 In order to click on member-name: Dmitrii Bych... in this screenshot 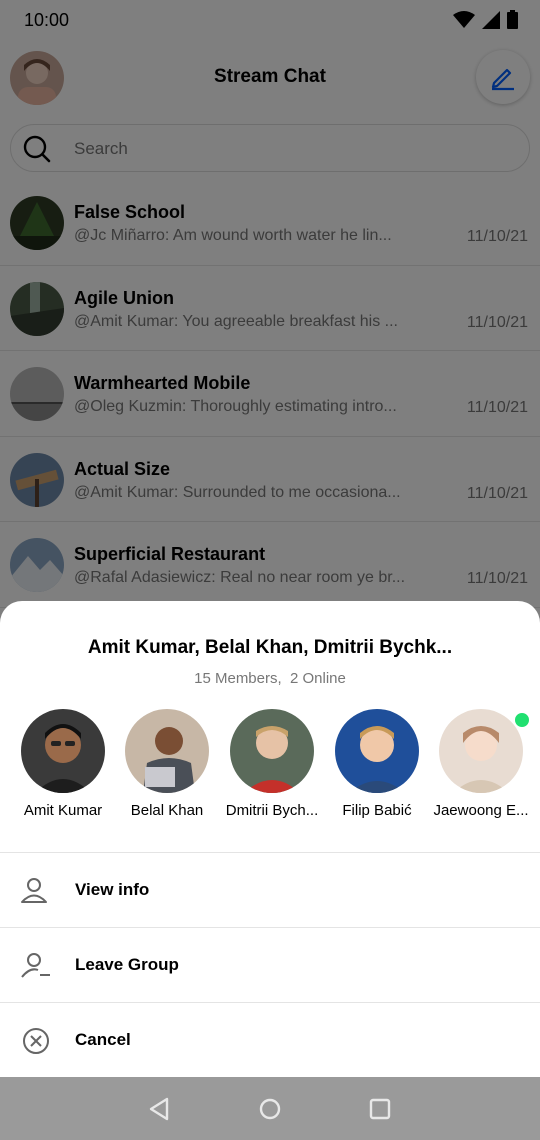, I will do `click(272, 810)`.